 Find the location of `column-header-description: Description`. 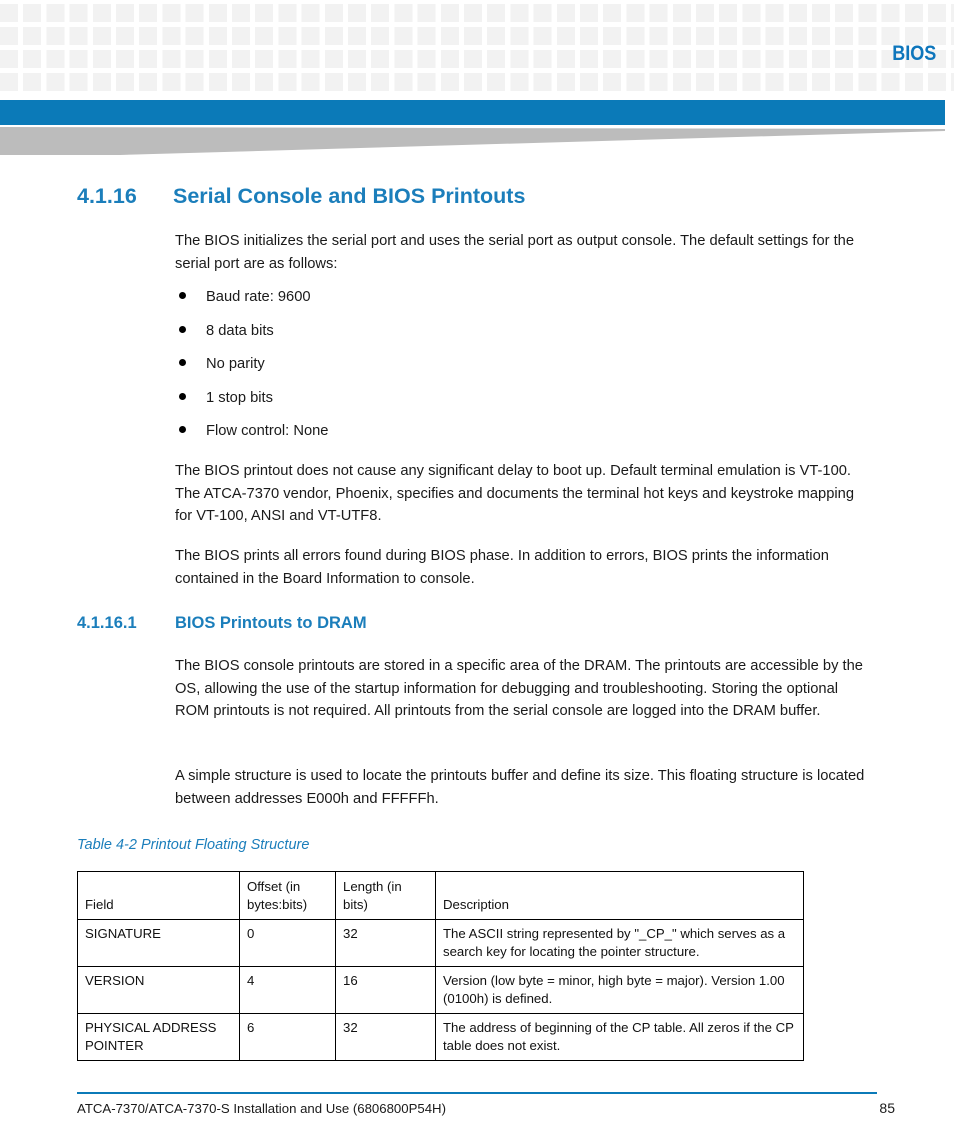

column-header-description: Description is located at coordinates (619, 895).